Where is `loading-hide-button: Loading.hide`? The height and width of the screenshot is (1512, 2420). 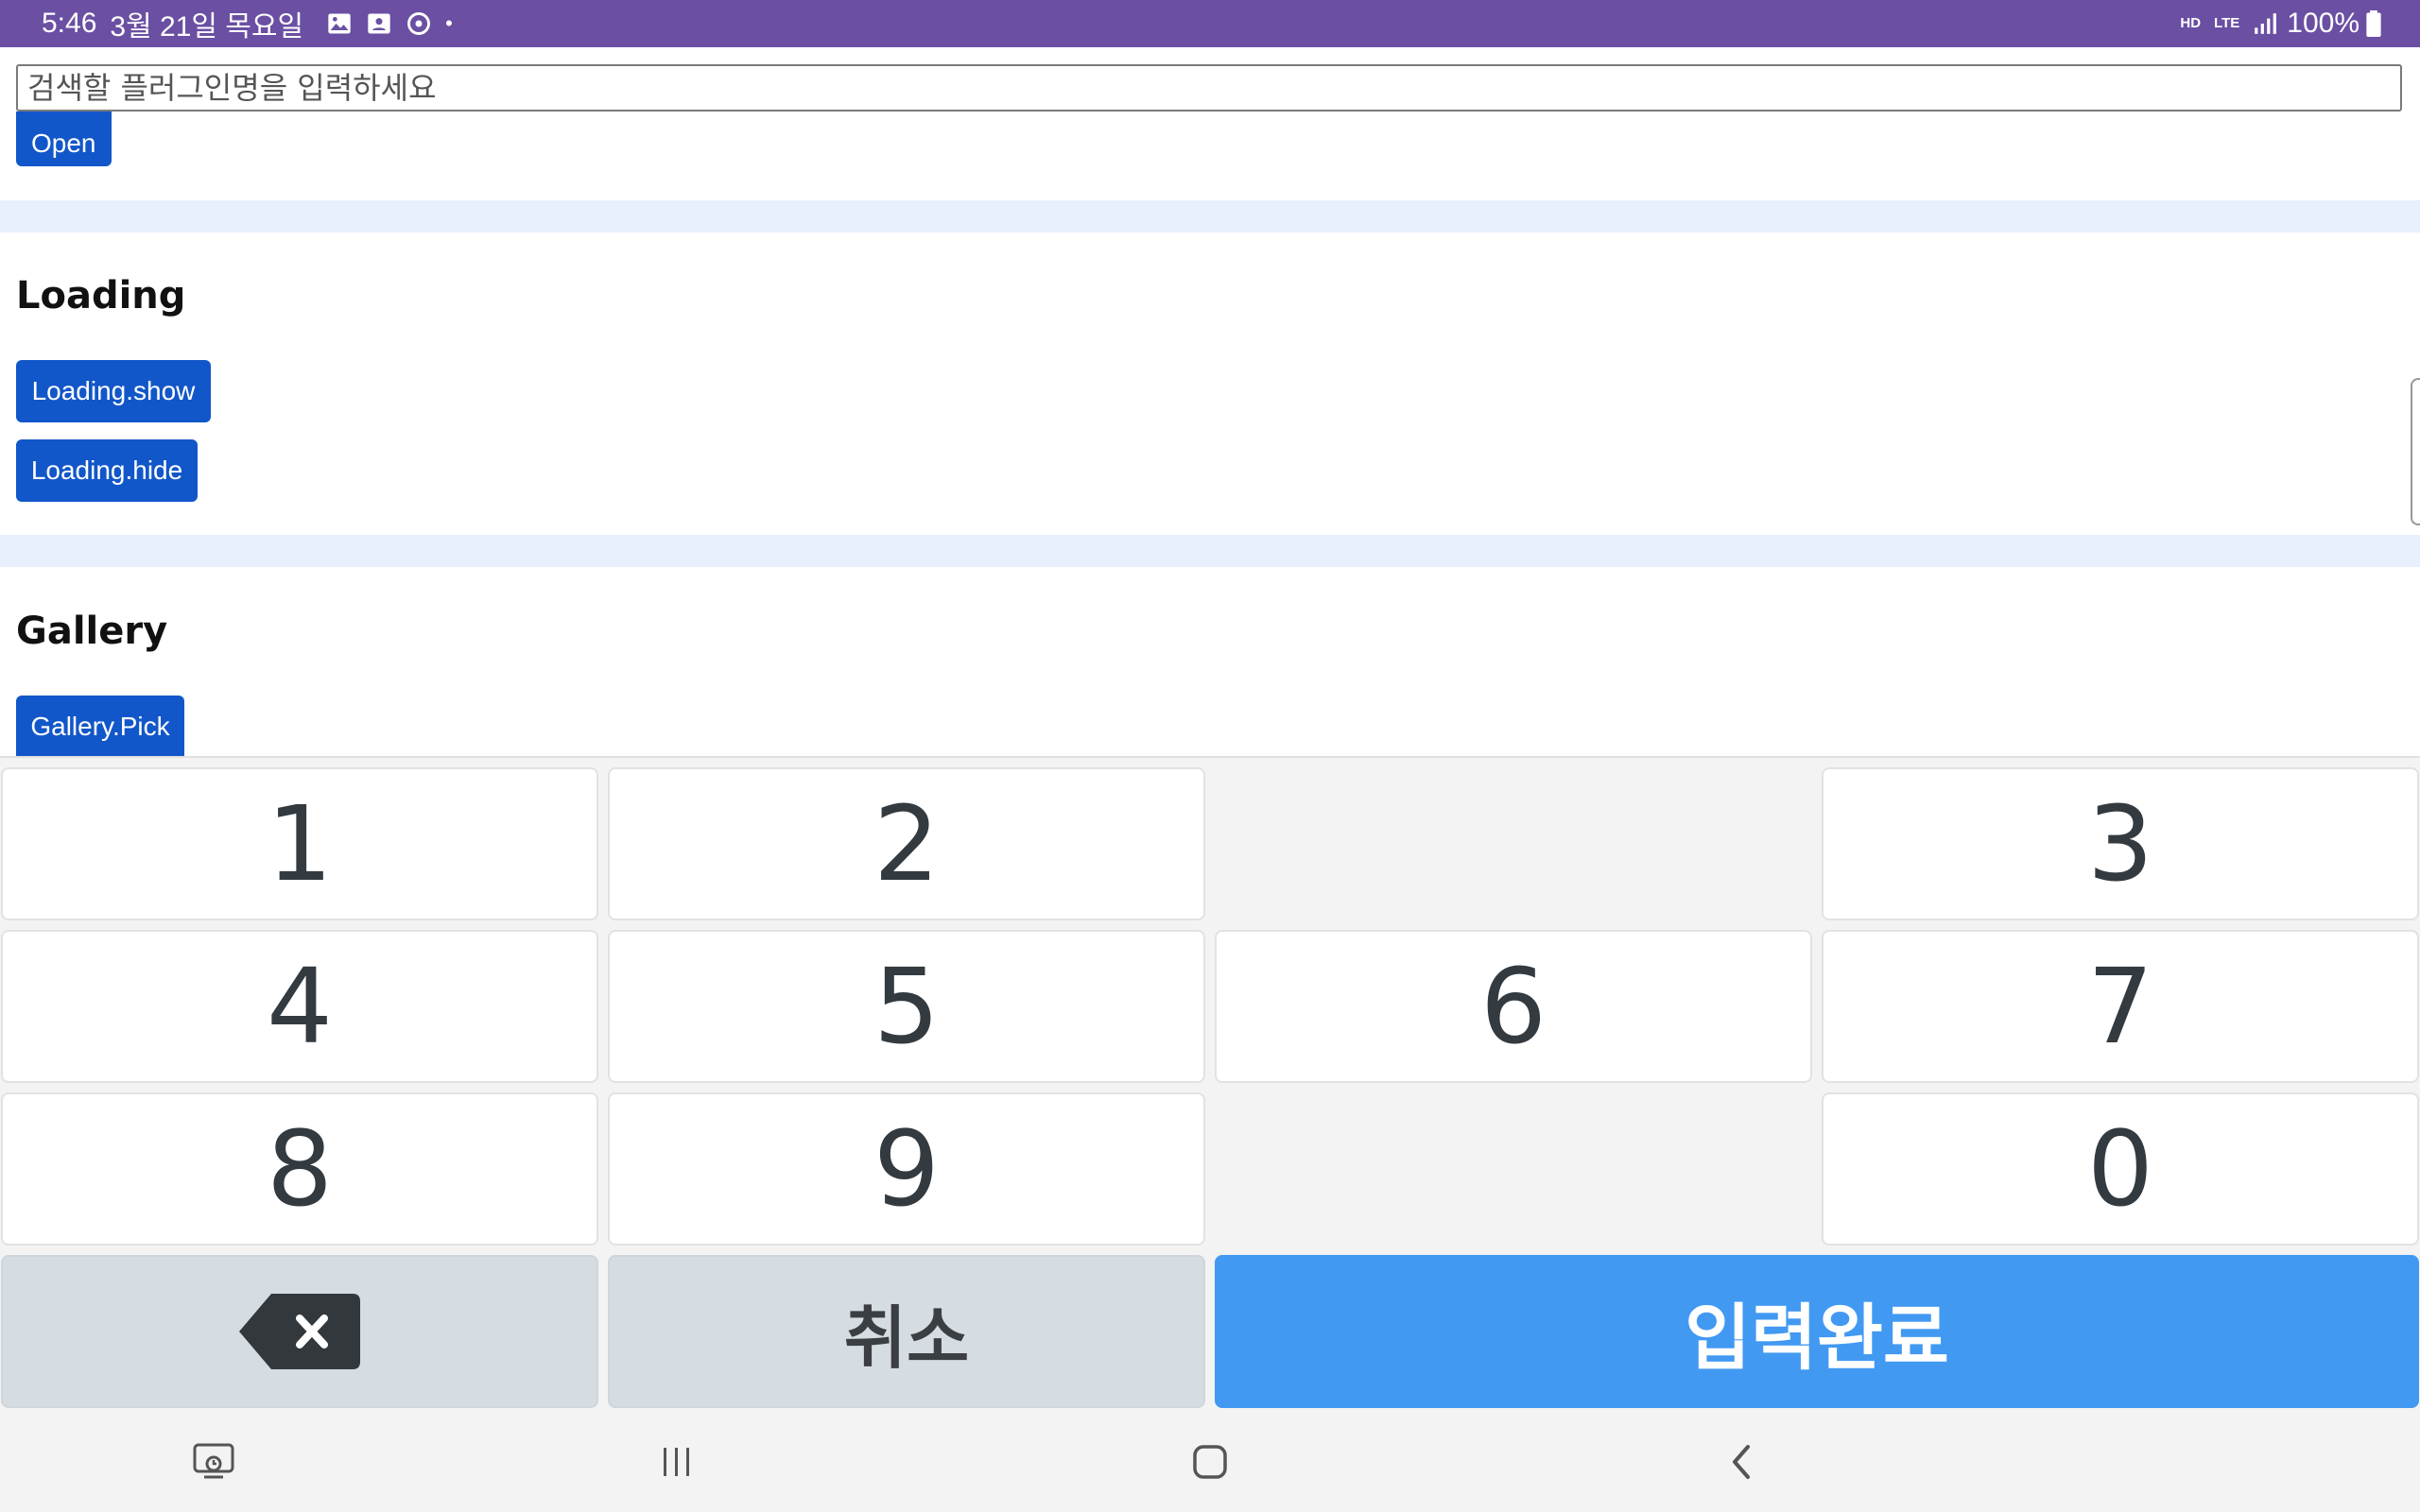 loading-hide-button: Loading.hide is located at coordinates (107, 470).